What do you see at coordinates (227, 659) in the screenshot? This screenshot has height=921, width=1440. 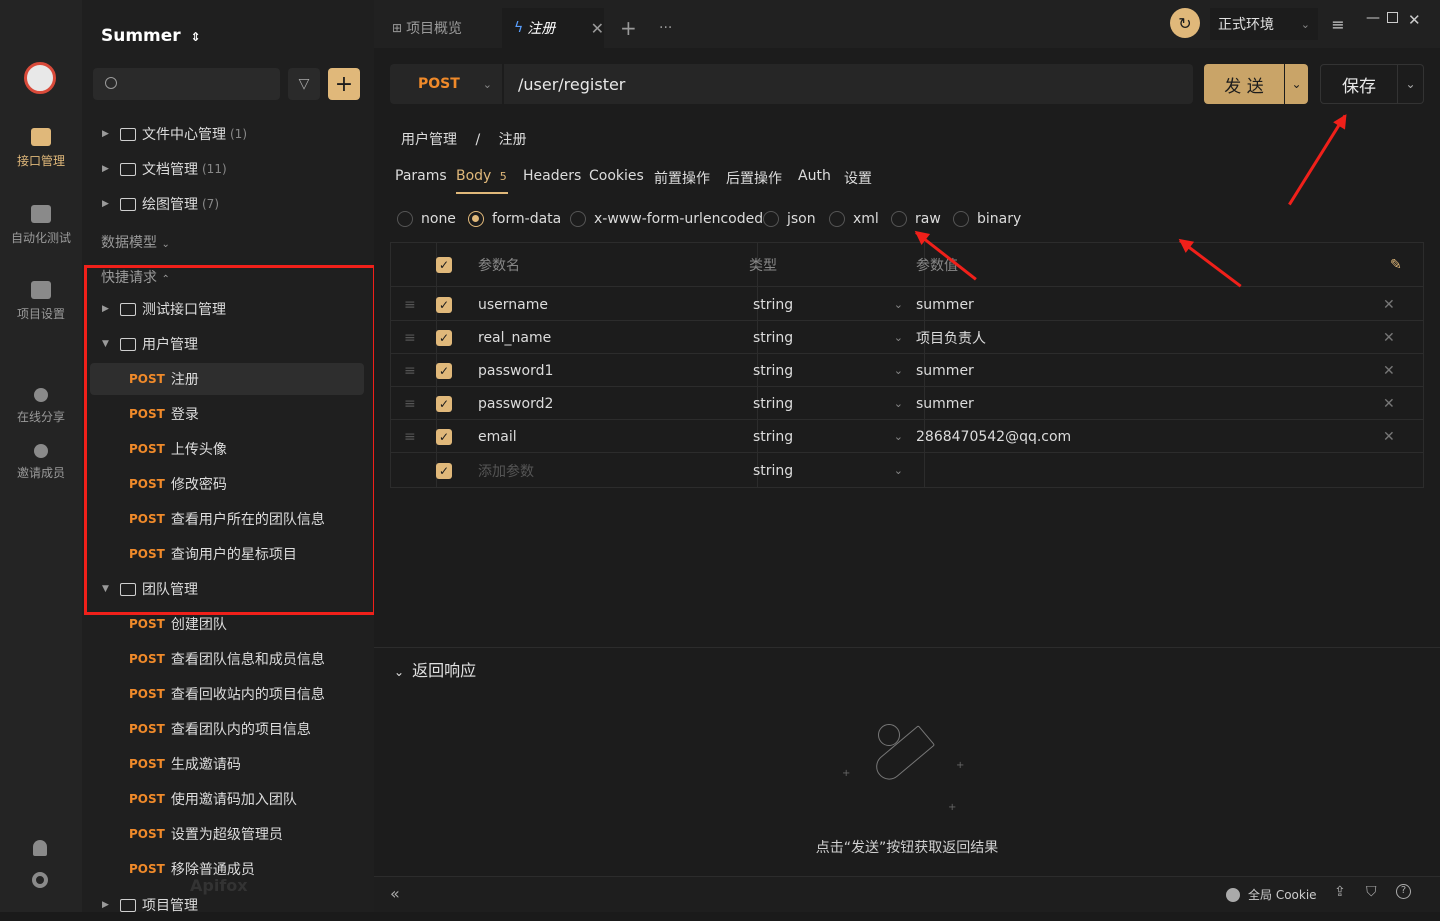 I see `endpoint-item: POST 查看团队信息和成员信息` at bounding box center [227, 659].